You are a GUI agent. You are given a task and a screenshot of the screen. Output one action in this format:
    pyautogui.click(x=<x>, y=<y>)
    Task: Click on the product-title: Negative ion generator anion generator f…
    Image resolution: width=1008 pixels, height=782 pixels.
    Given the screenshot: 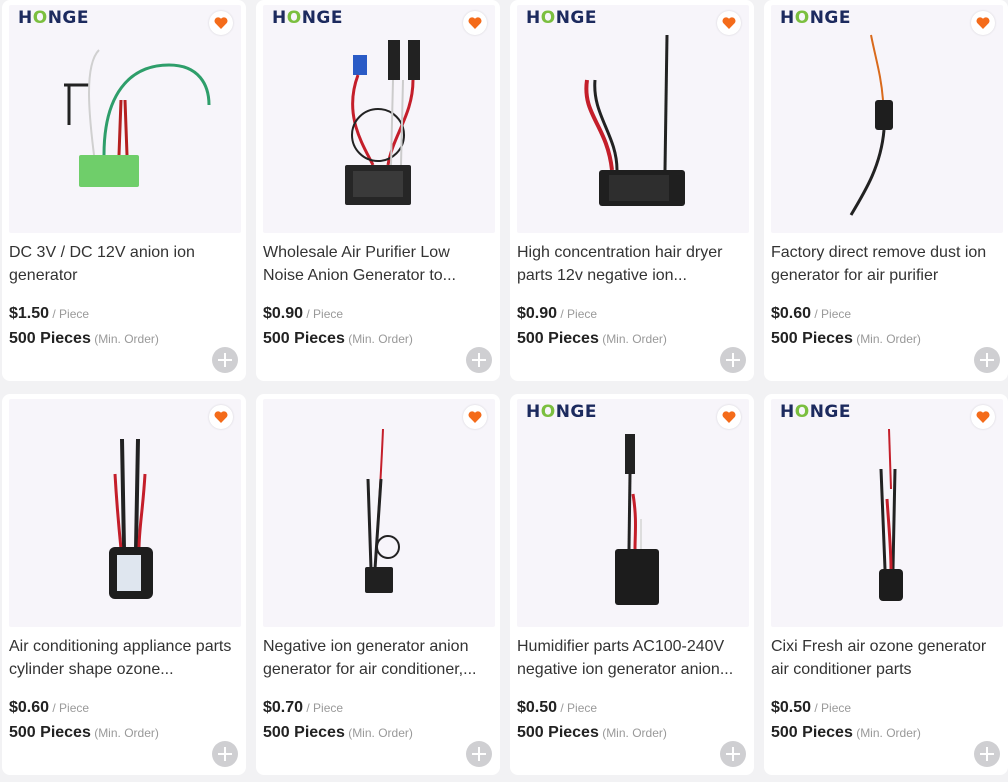 What is the action you would take?
    pyautogui.click(x=376, y=658)
    